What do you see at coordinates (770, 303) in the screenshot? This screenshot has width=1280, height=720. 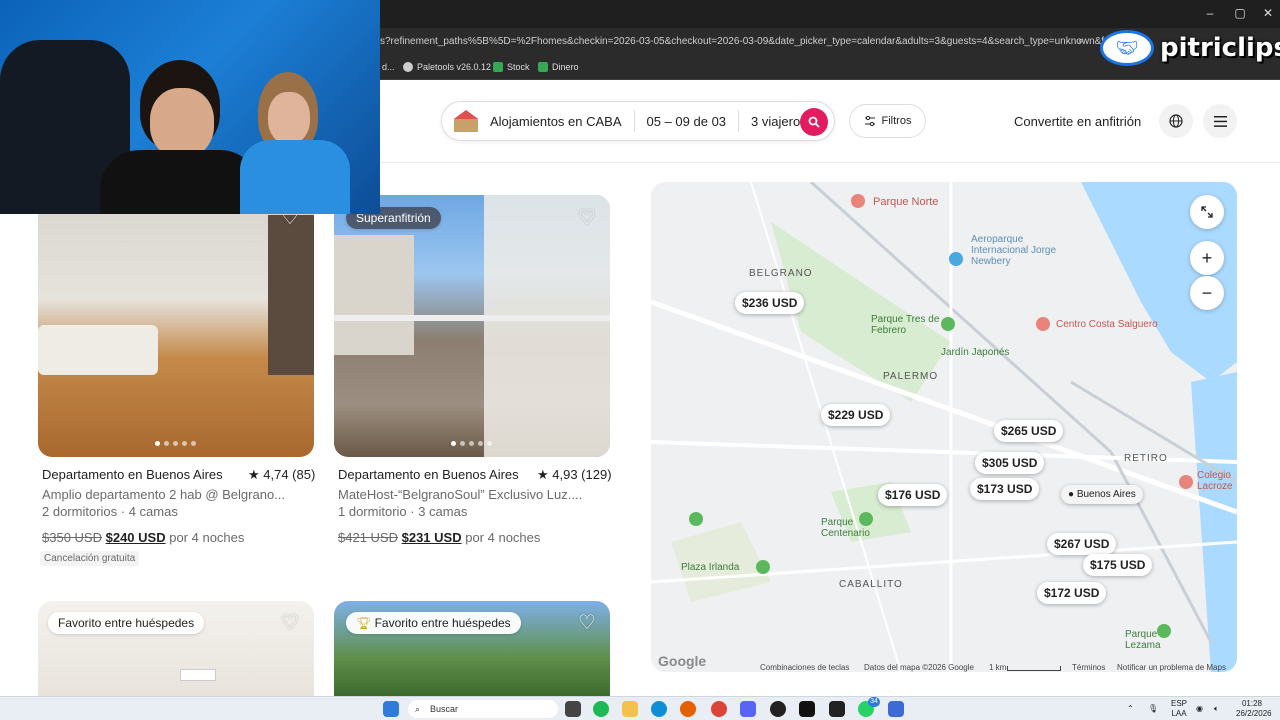 I see `price-marker: $236 USD` at bounding box center [770, 303].